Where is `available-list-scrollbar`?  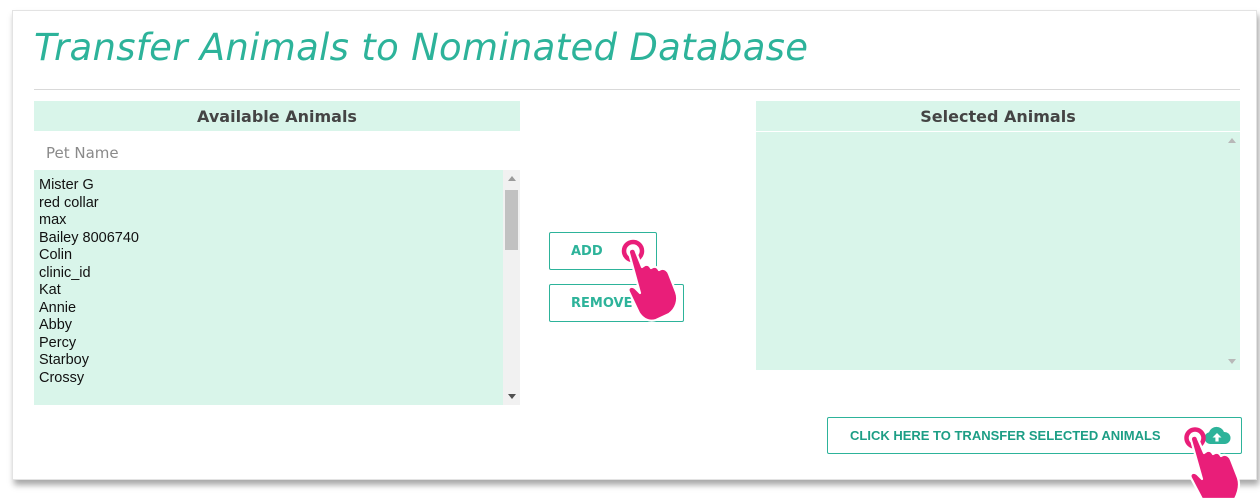 available-list-scrollbar is located at coordinates (511, 287).